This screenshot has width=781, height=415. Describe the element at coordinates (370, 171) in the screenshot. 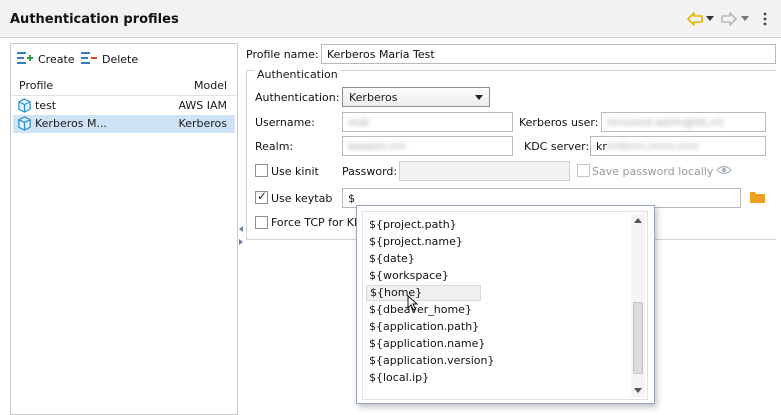

I see `password-label: Password:` at that location.